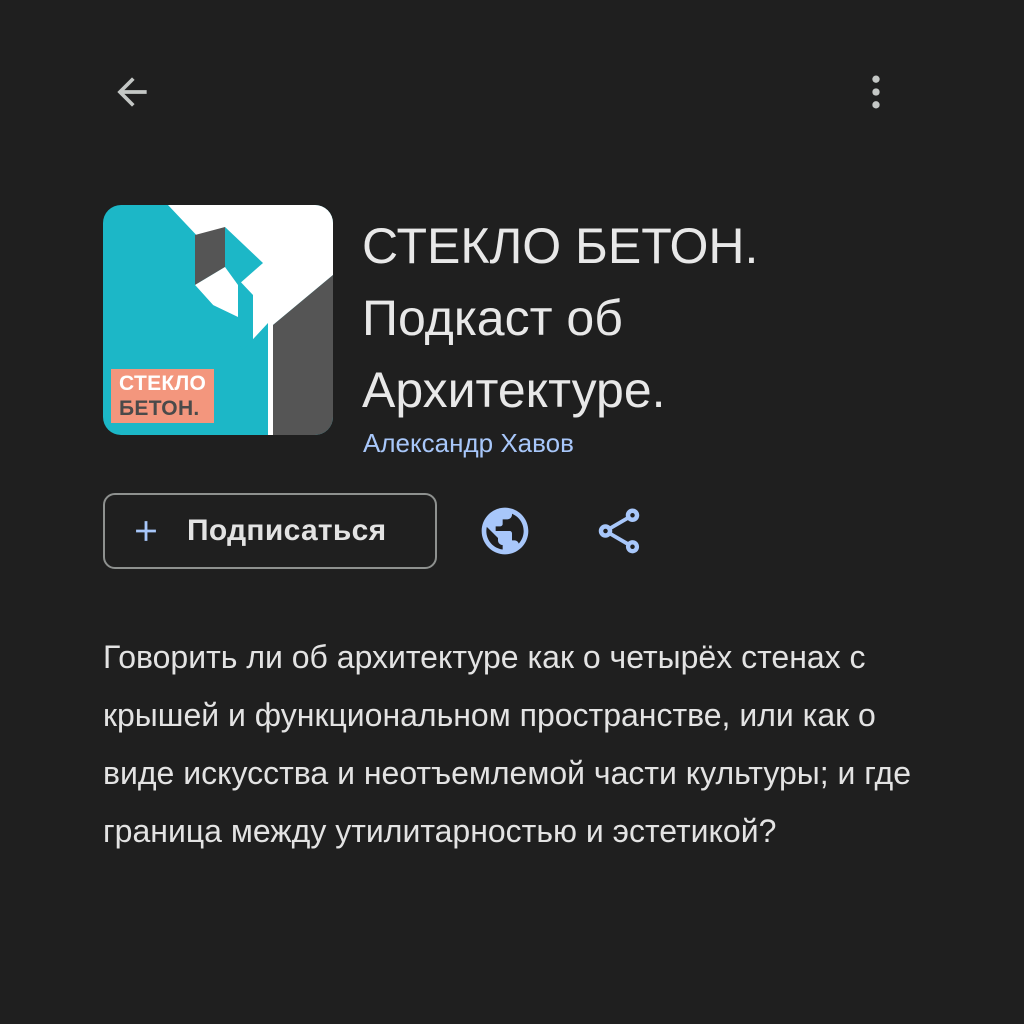 The image size is (1024, 1024). Describe the element at coordinates (514, 390) in the screenshot. I see `podcast-title-line: Архитектуре.` at that location.